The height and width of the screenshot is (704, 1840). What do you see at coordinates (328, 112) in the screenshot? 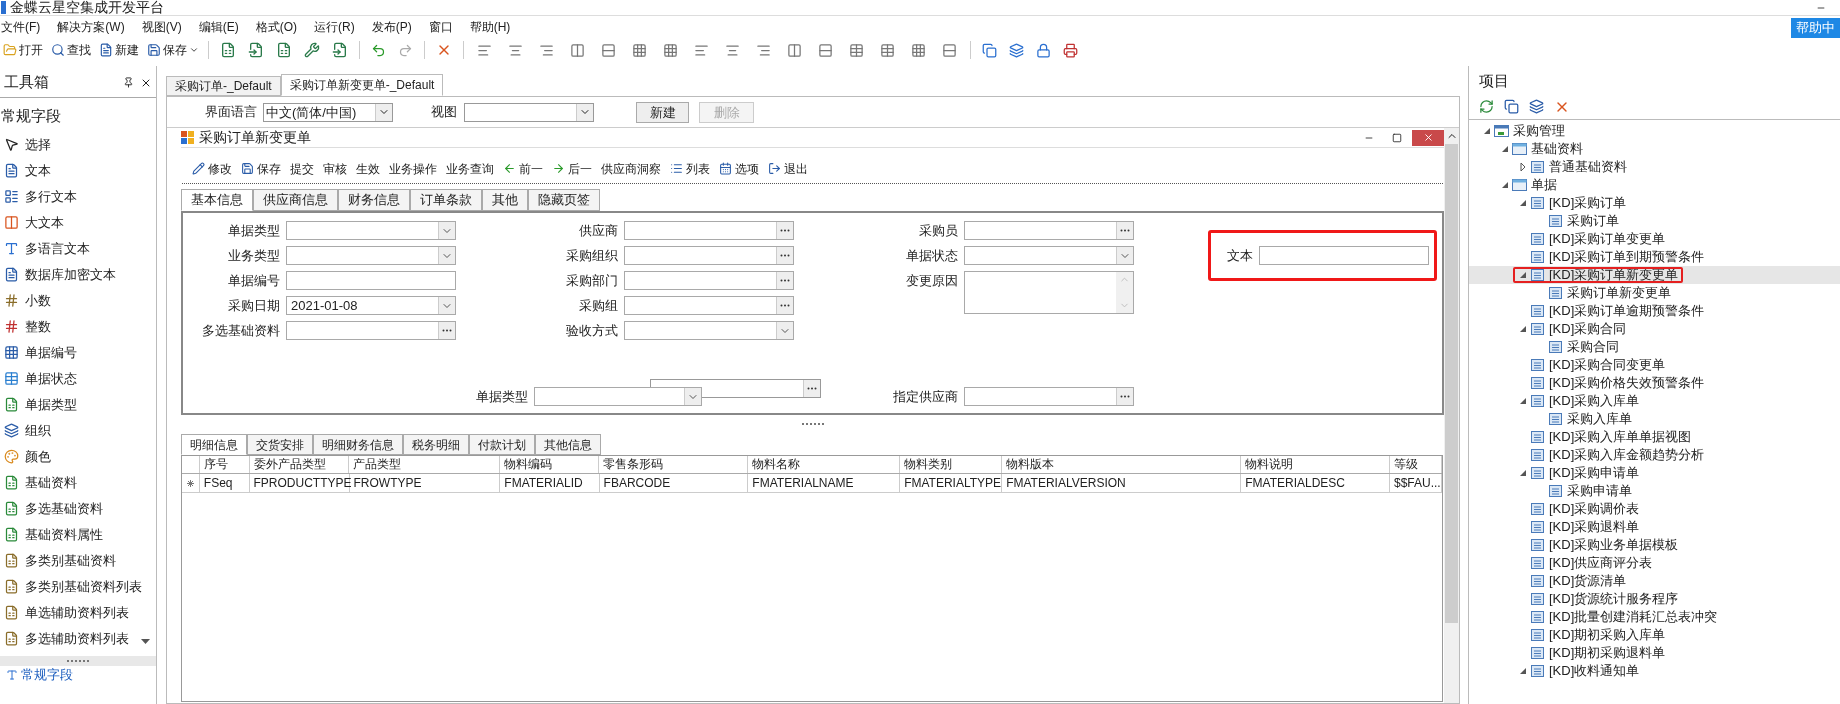
I see `dropdown-field: 中文(简体/中国)` at bounding box center [328, 112].